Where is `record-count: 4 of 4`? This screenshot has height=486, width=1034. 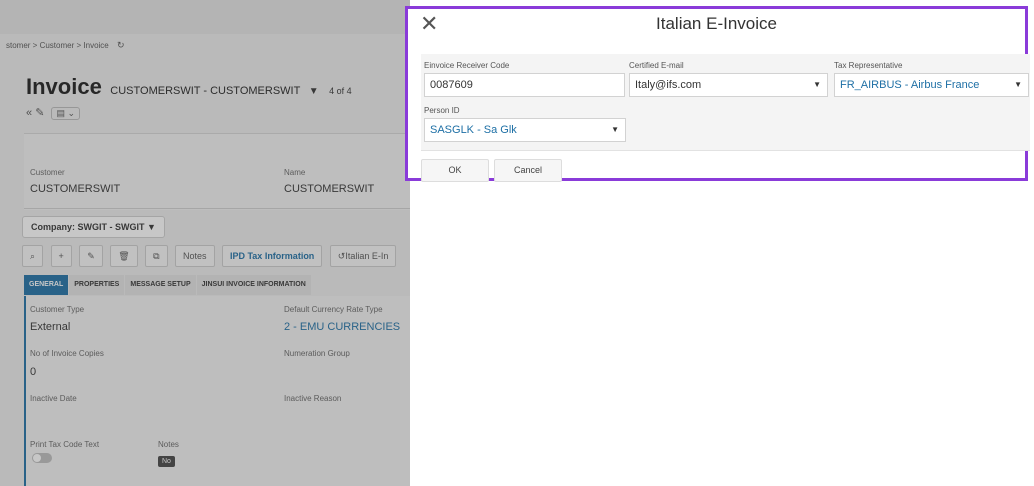
record-count: 4 of 4 is located at coordinates (340, 91).